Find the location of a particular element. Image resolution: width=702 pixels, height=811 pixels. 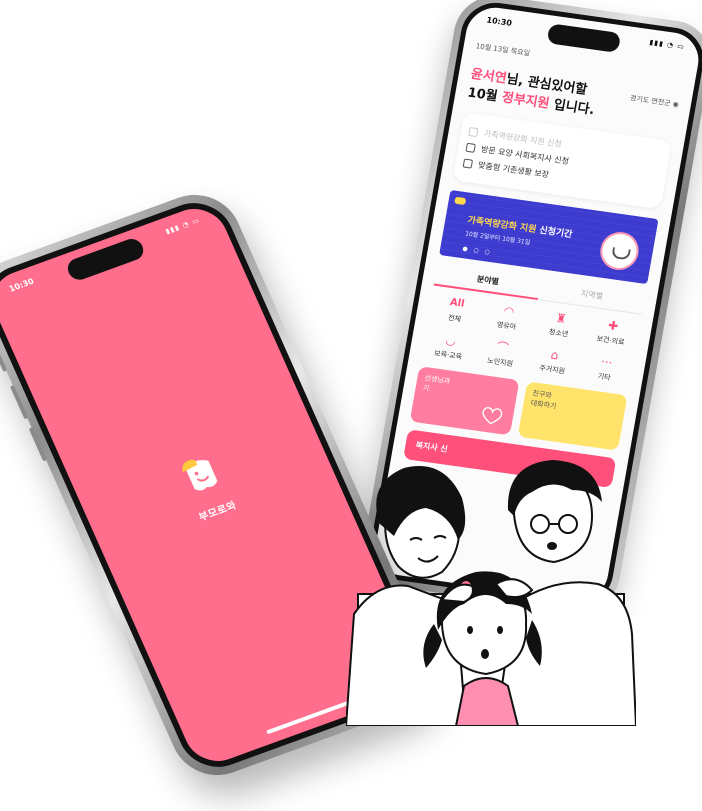

category-baby: ◠ 영유아 is located at coordinates (508, 318).